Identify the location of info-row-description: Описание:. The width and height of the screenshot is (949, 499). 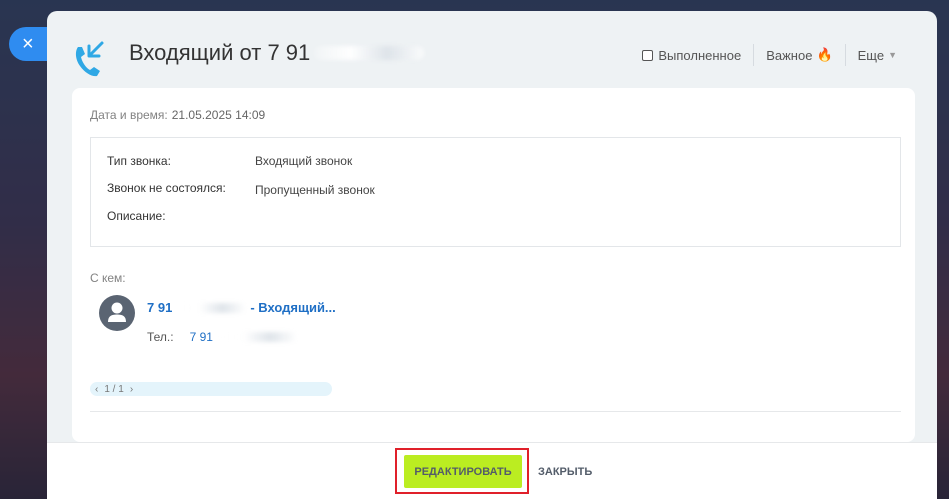
(136, 216).